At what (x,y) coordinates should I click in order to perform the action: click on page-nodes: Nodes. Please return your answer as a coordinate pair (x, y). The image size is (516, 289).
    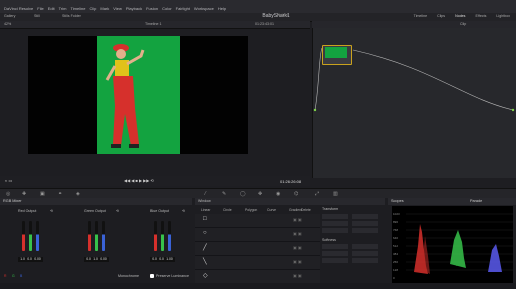
    Looking at the image, I should click on (460, 16).